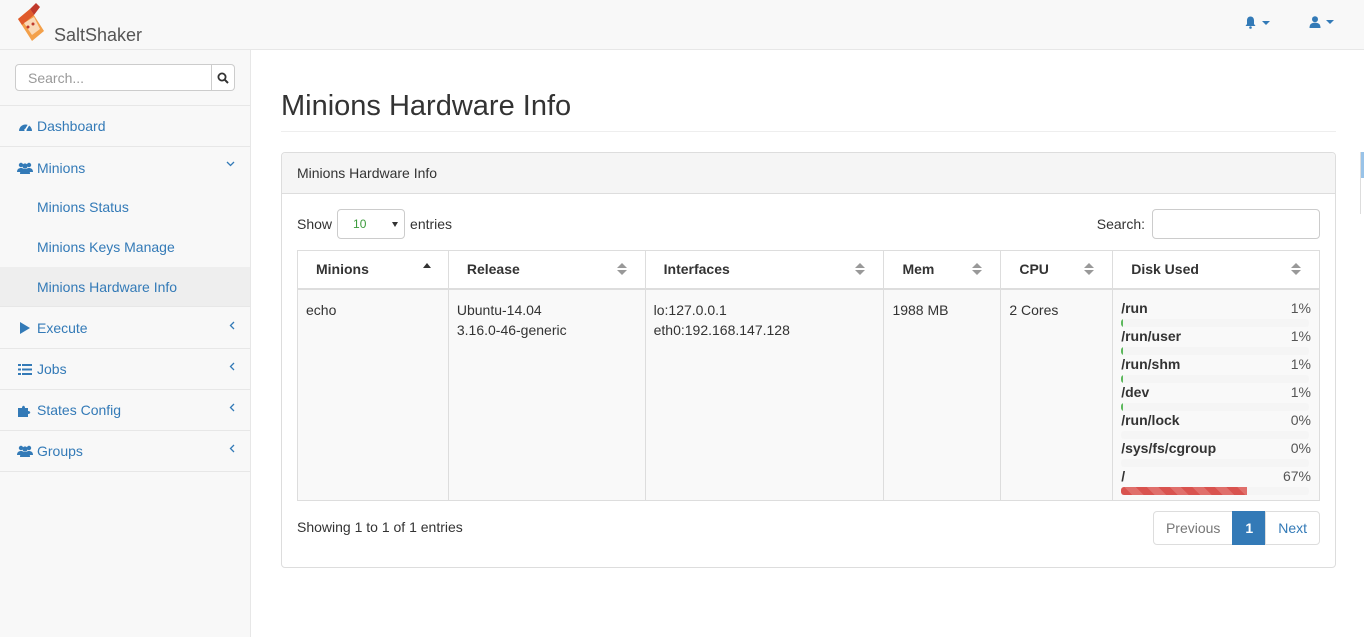 The width and height of the screenshot is (1364, 637). I want to click on dashboard-icon, so click(25, 126).